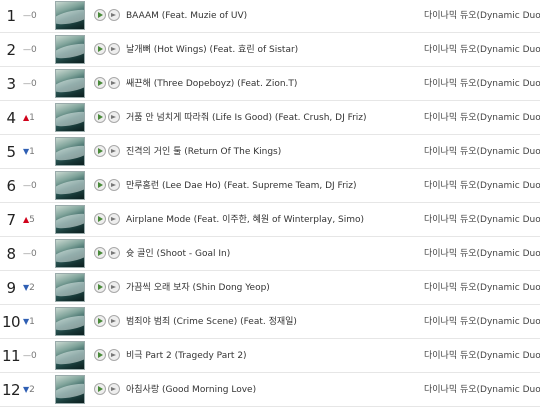  What do you see at coordinates (178, 254) in the screenshot?
I see `track-title: 슛 골인 (Shoot - Goal In)` at bounding box center [178, 254].